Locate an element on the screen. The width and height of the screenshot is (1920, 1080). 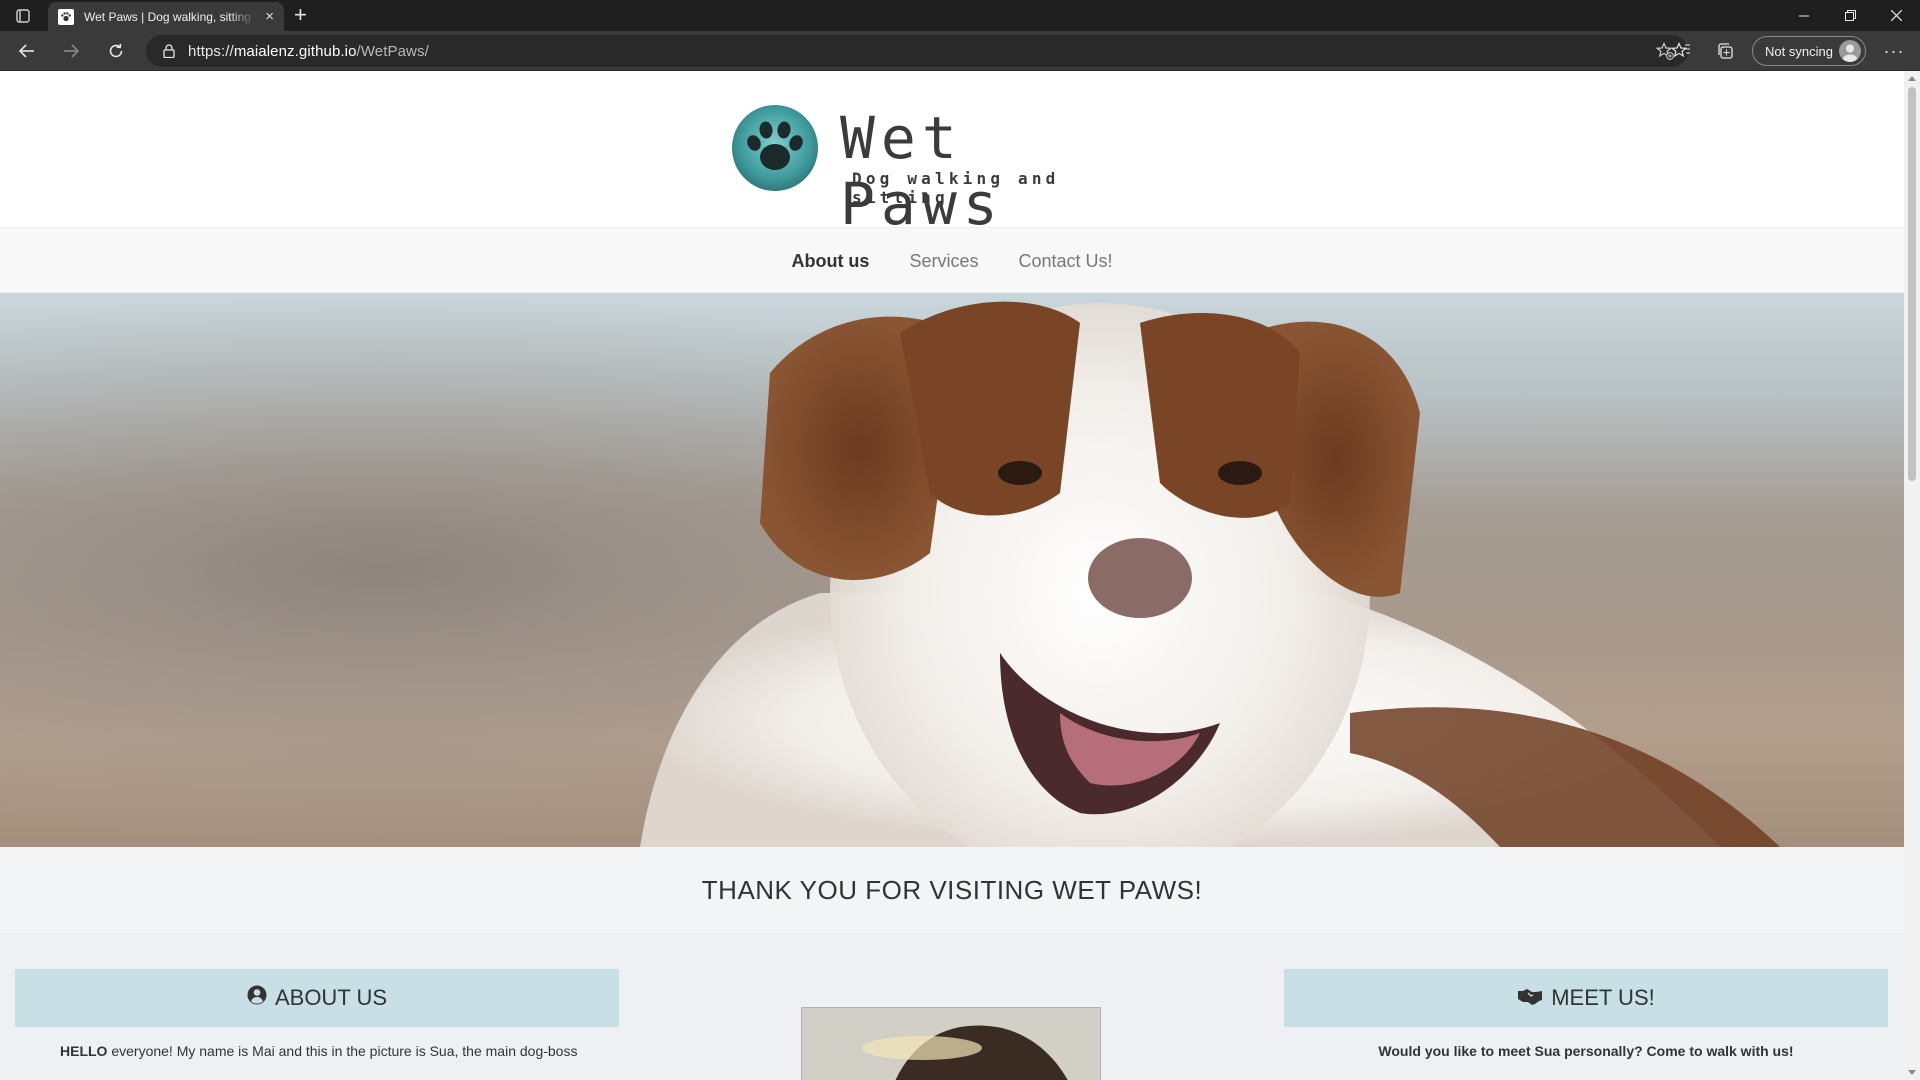
user-circle-icon is located at coordinates (257, 998).